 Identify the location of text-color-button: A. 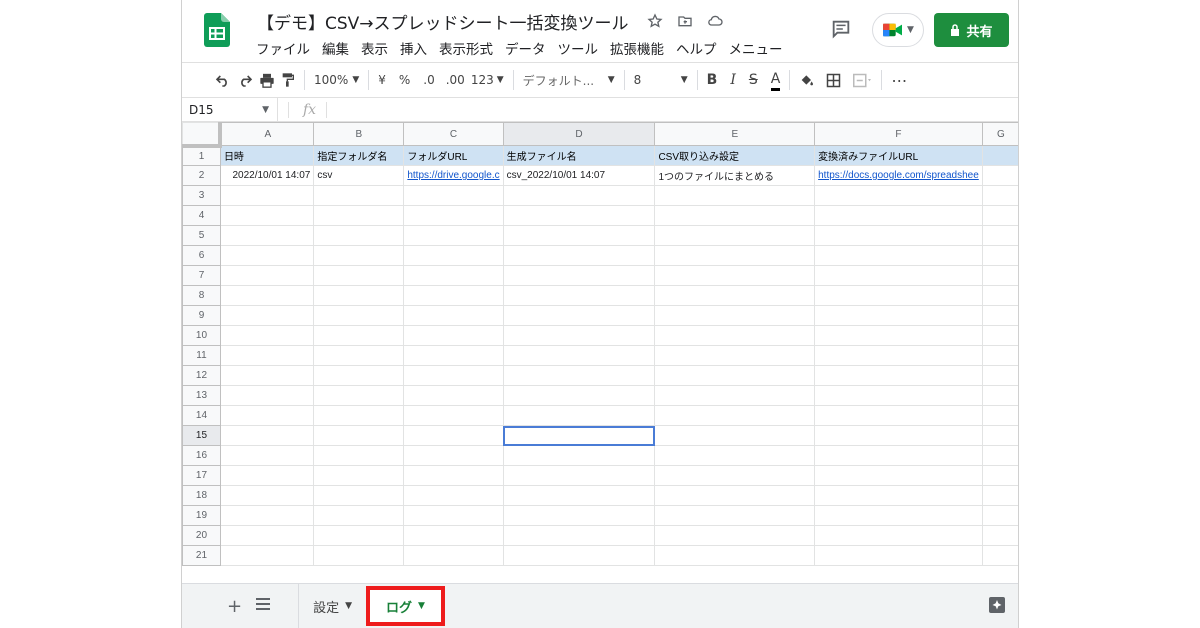
(775, 80).